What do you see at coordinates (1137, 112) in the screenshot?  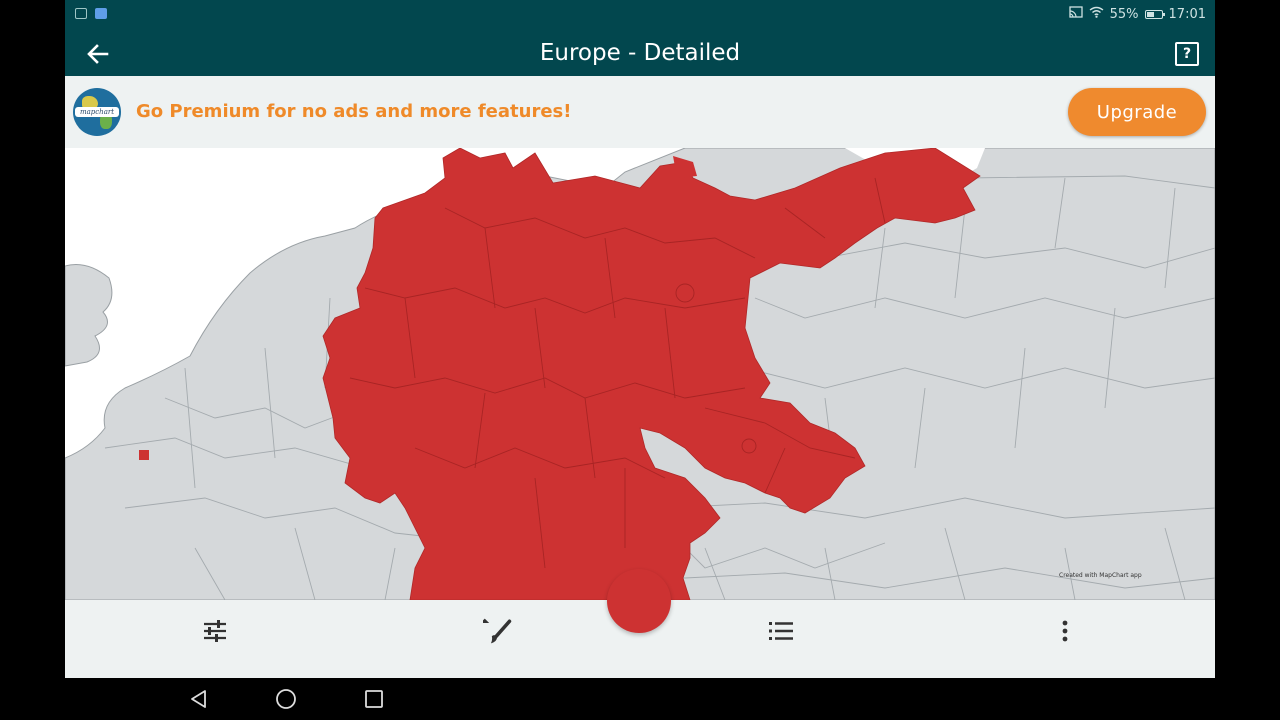 I see `upgrade-button: Upgrade` at bounding box center [1137, 112].